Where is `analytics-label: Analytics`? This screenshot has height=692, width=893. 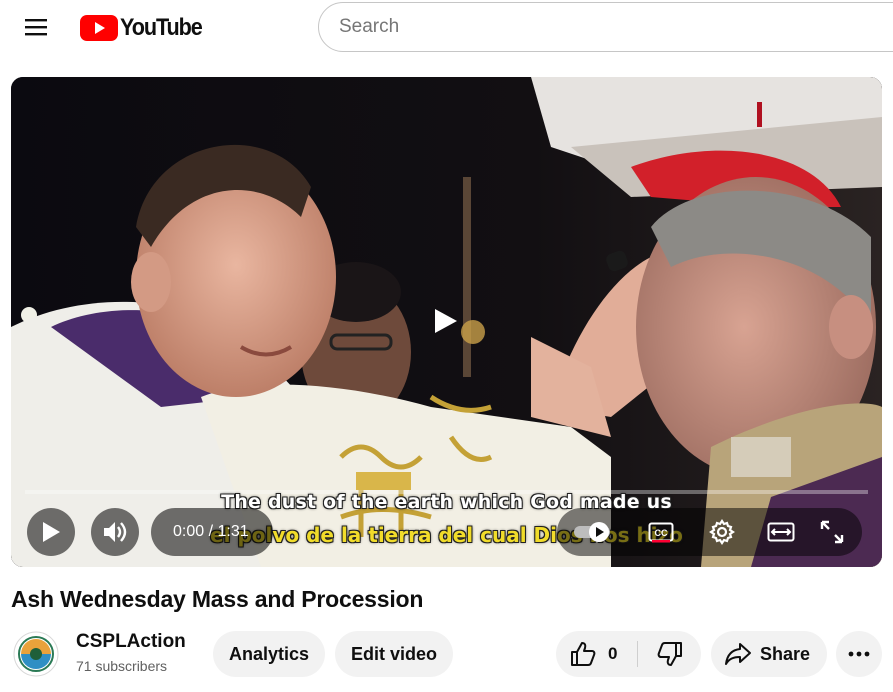 analytics-label: Analytics is located at coordinates (269, 653).